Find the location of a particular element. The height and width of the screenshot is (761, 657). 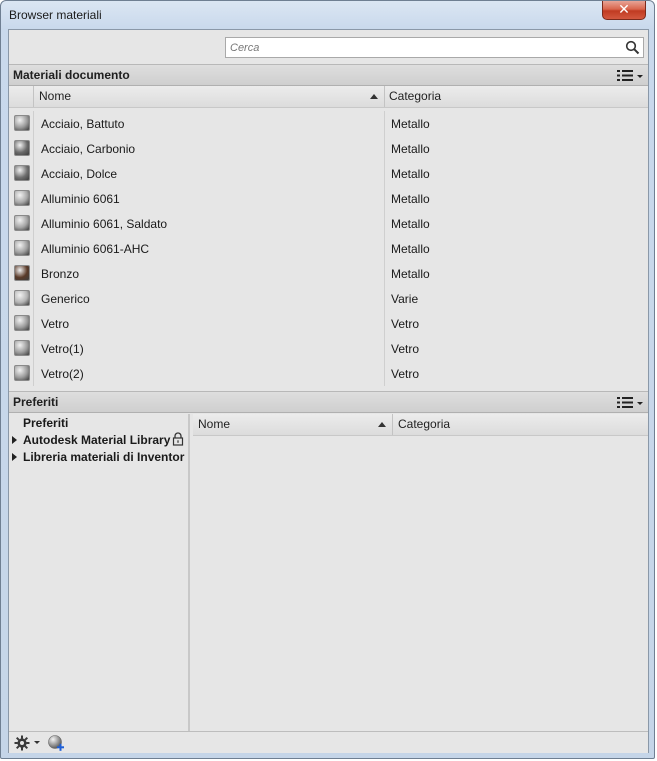

material-row: Vetro Vetro is located at coordinates (328, 323).